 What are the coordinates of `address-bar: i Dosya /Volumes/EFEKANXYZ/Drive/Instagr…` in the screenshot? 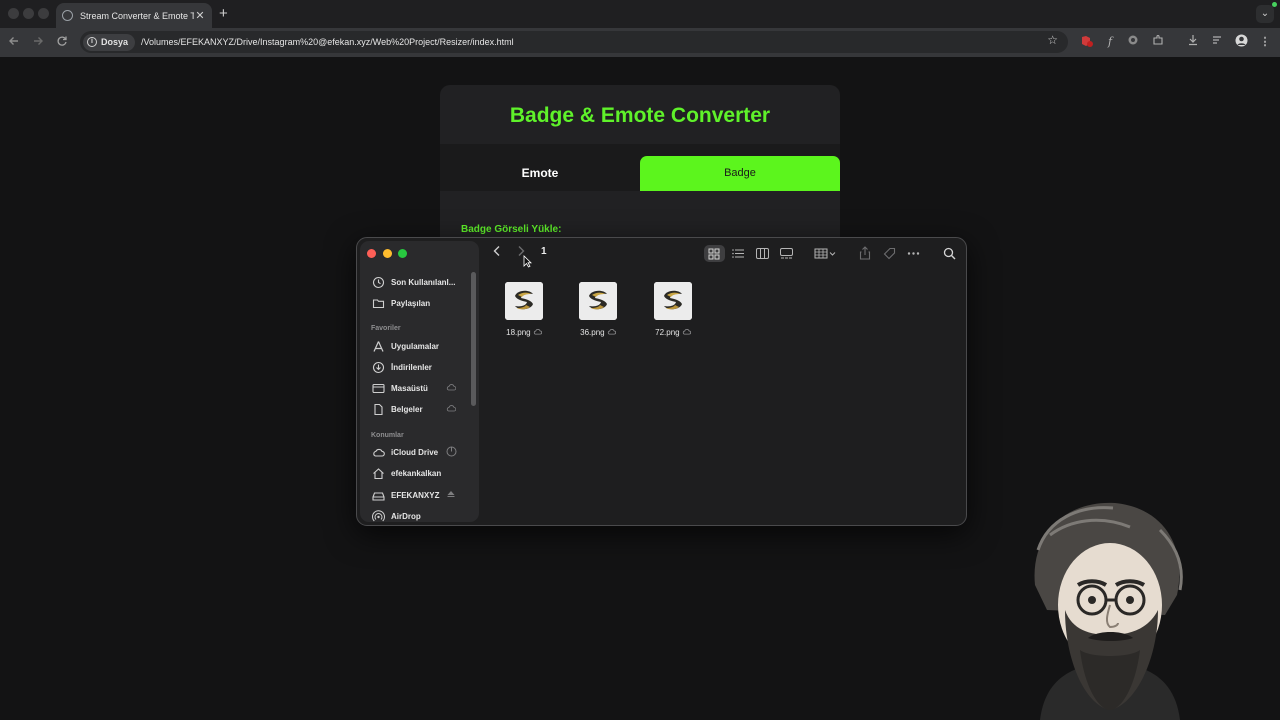 It's located at (574, 42).